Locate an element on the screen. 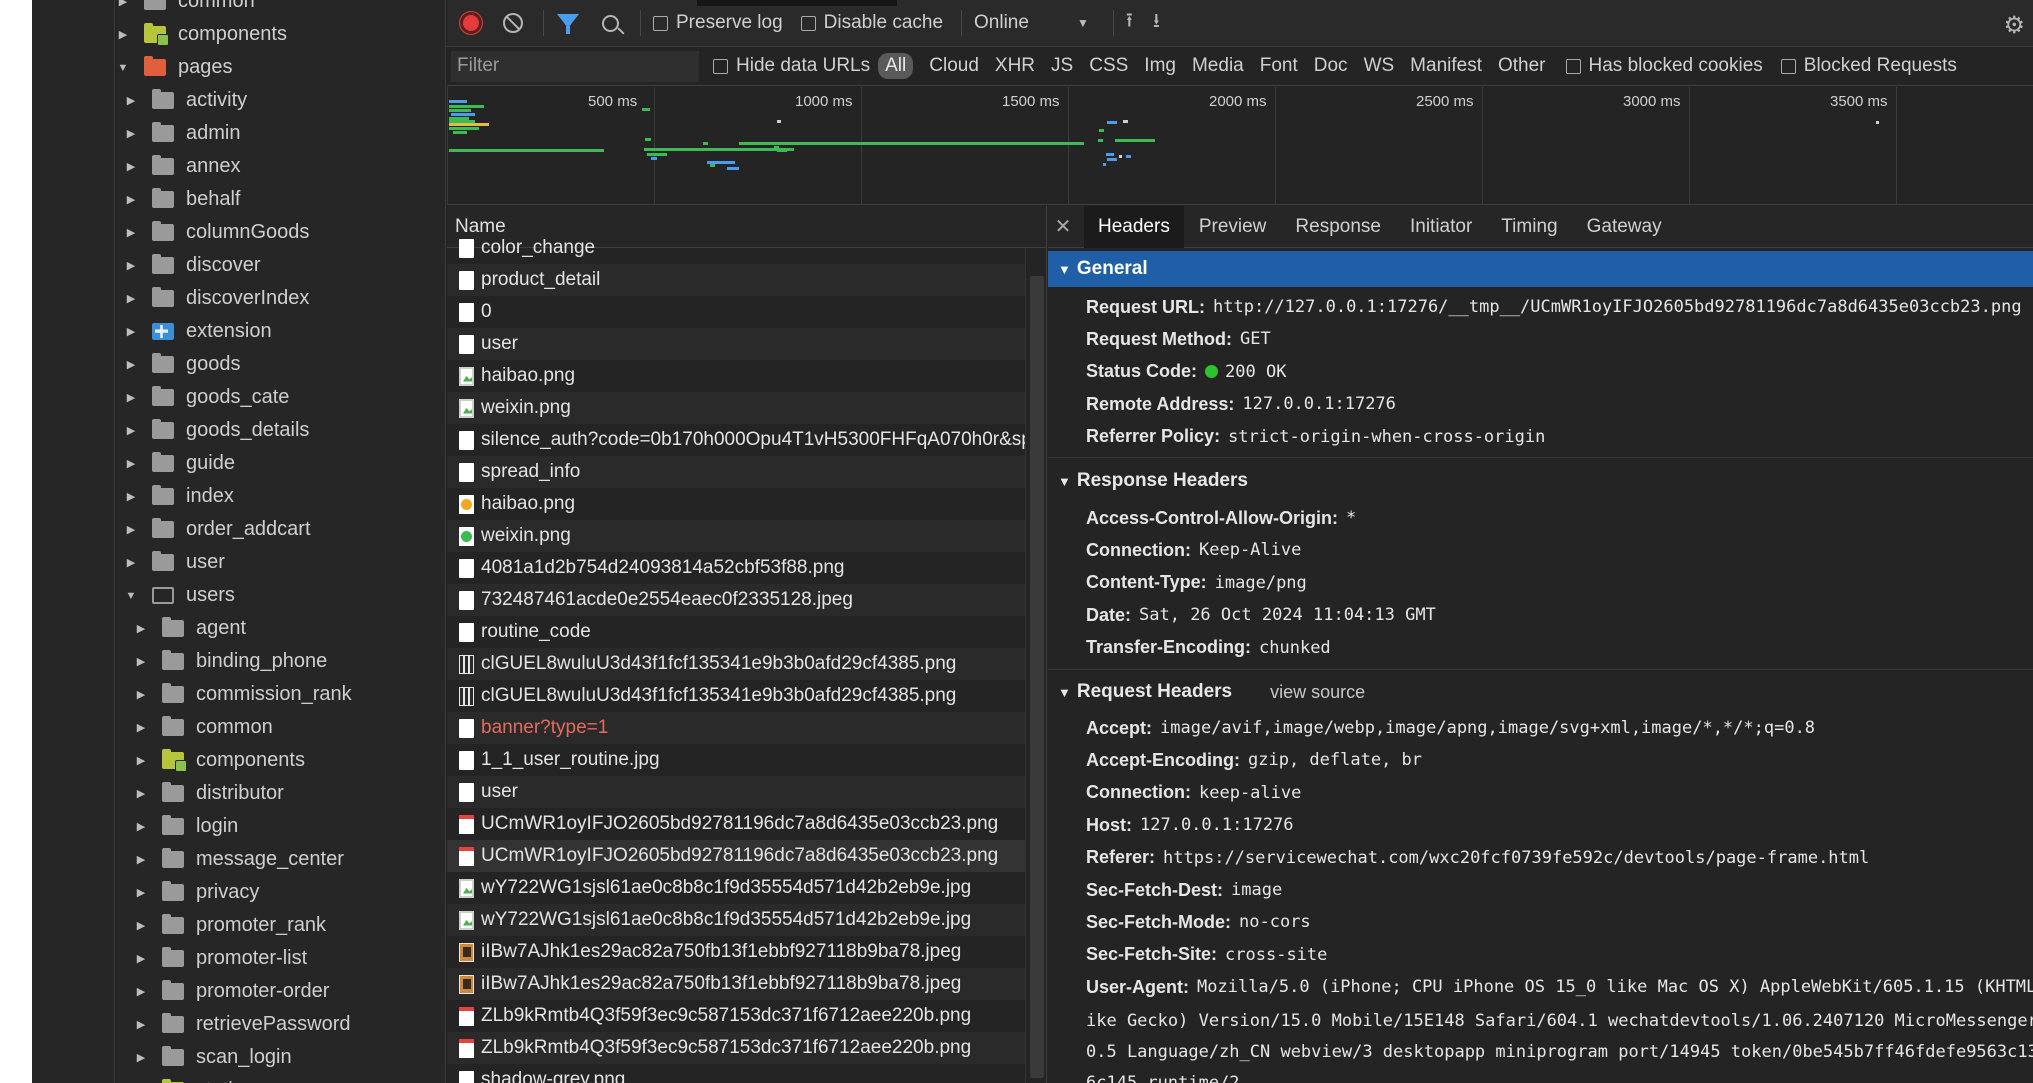 This screenshot has width=2033, height=1083. request-row: banner?type=1 is located at coordinates (736, 728).